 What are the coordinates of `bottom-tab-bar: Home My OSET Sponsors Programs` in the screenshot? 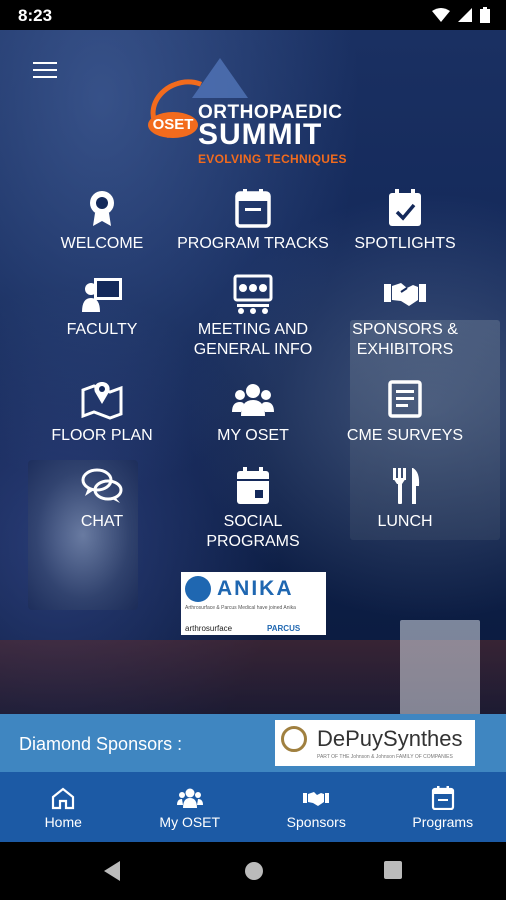 It's located at (253, 807).